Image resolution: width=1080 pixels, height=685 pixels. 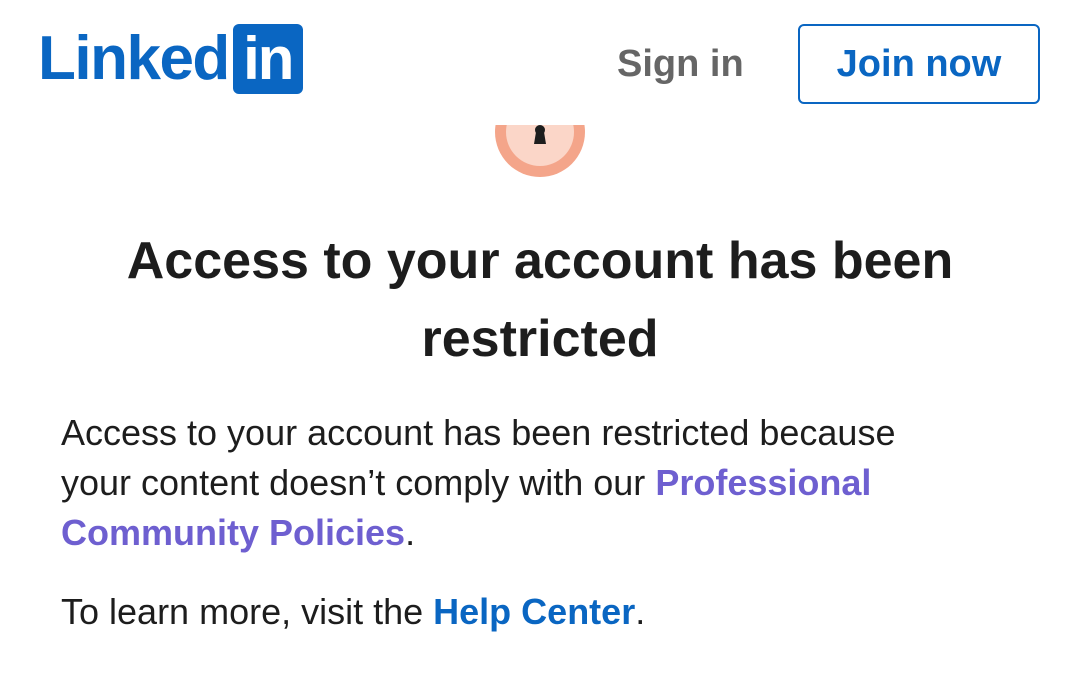 What do you see at coordinates (680, 64) in the screenshot?
I see `sign-in-button: Sign in` at bounding box center [680, 64].